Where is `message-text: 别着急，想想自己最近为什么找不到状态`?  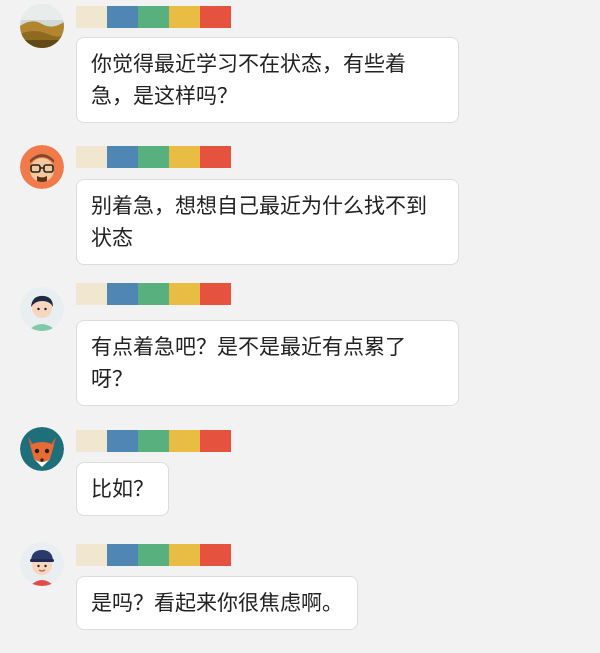
message-text: 别着急，想想自己最近为什么找不到状态 is located at coordinates (259, 222).